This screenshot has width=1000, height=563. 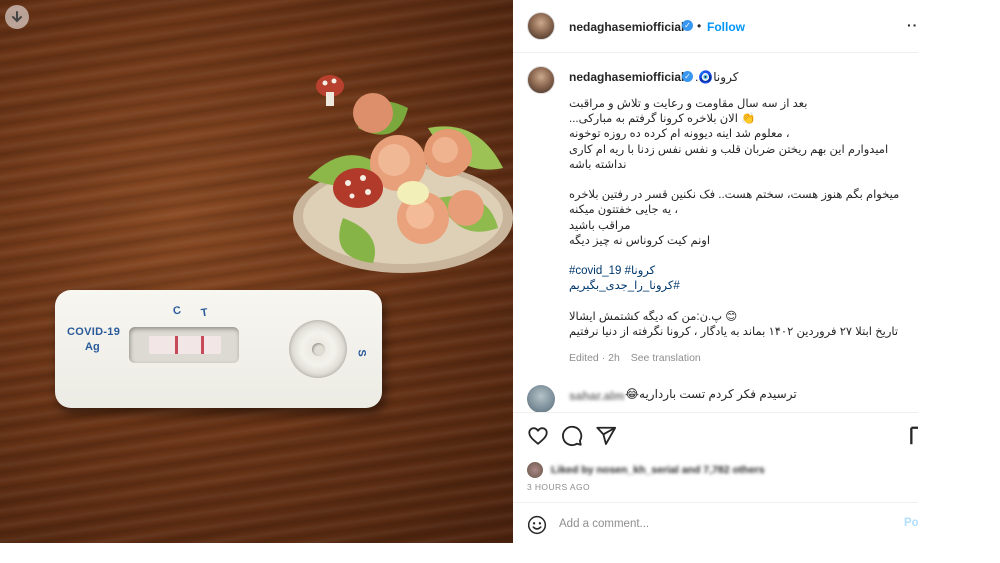 I want to click on hashtag-link: #covid_19 #کرونا, so click(x=737, y=271).